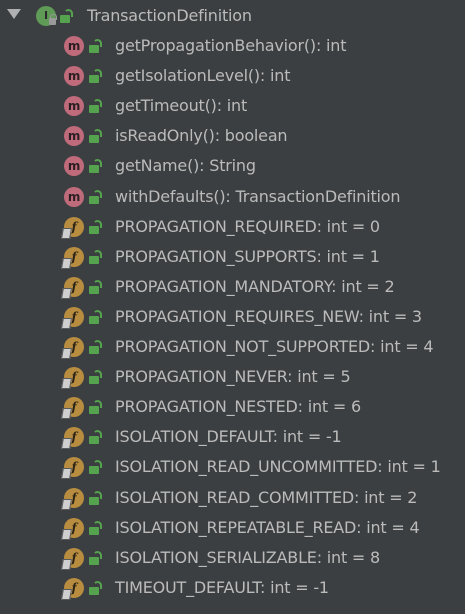  I want to click on tree-node-label: PROPAGATION_NOT_SUPPORTED: int = 4, so click(274, 346).